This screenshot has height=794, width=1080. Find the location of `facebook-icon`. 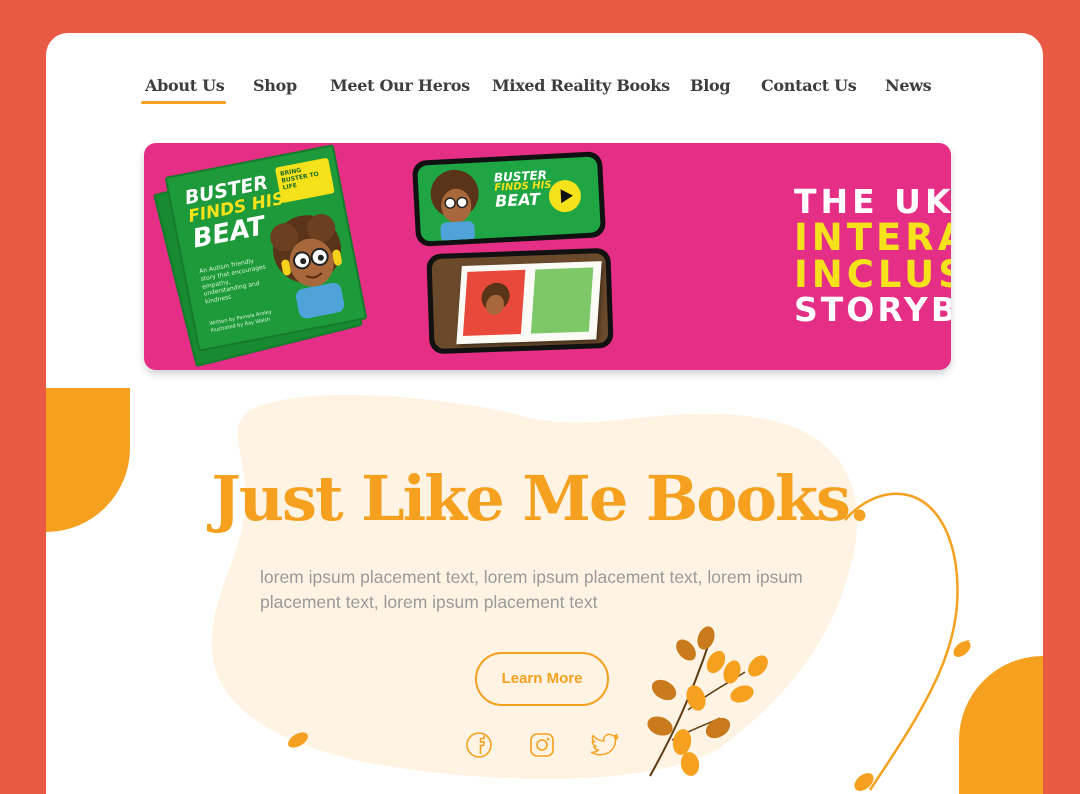

facebook-icon is located at coordinates (479, 745).